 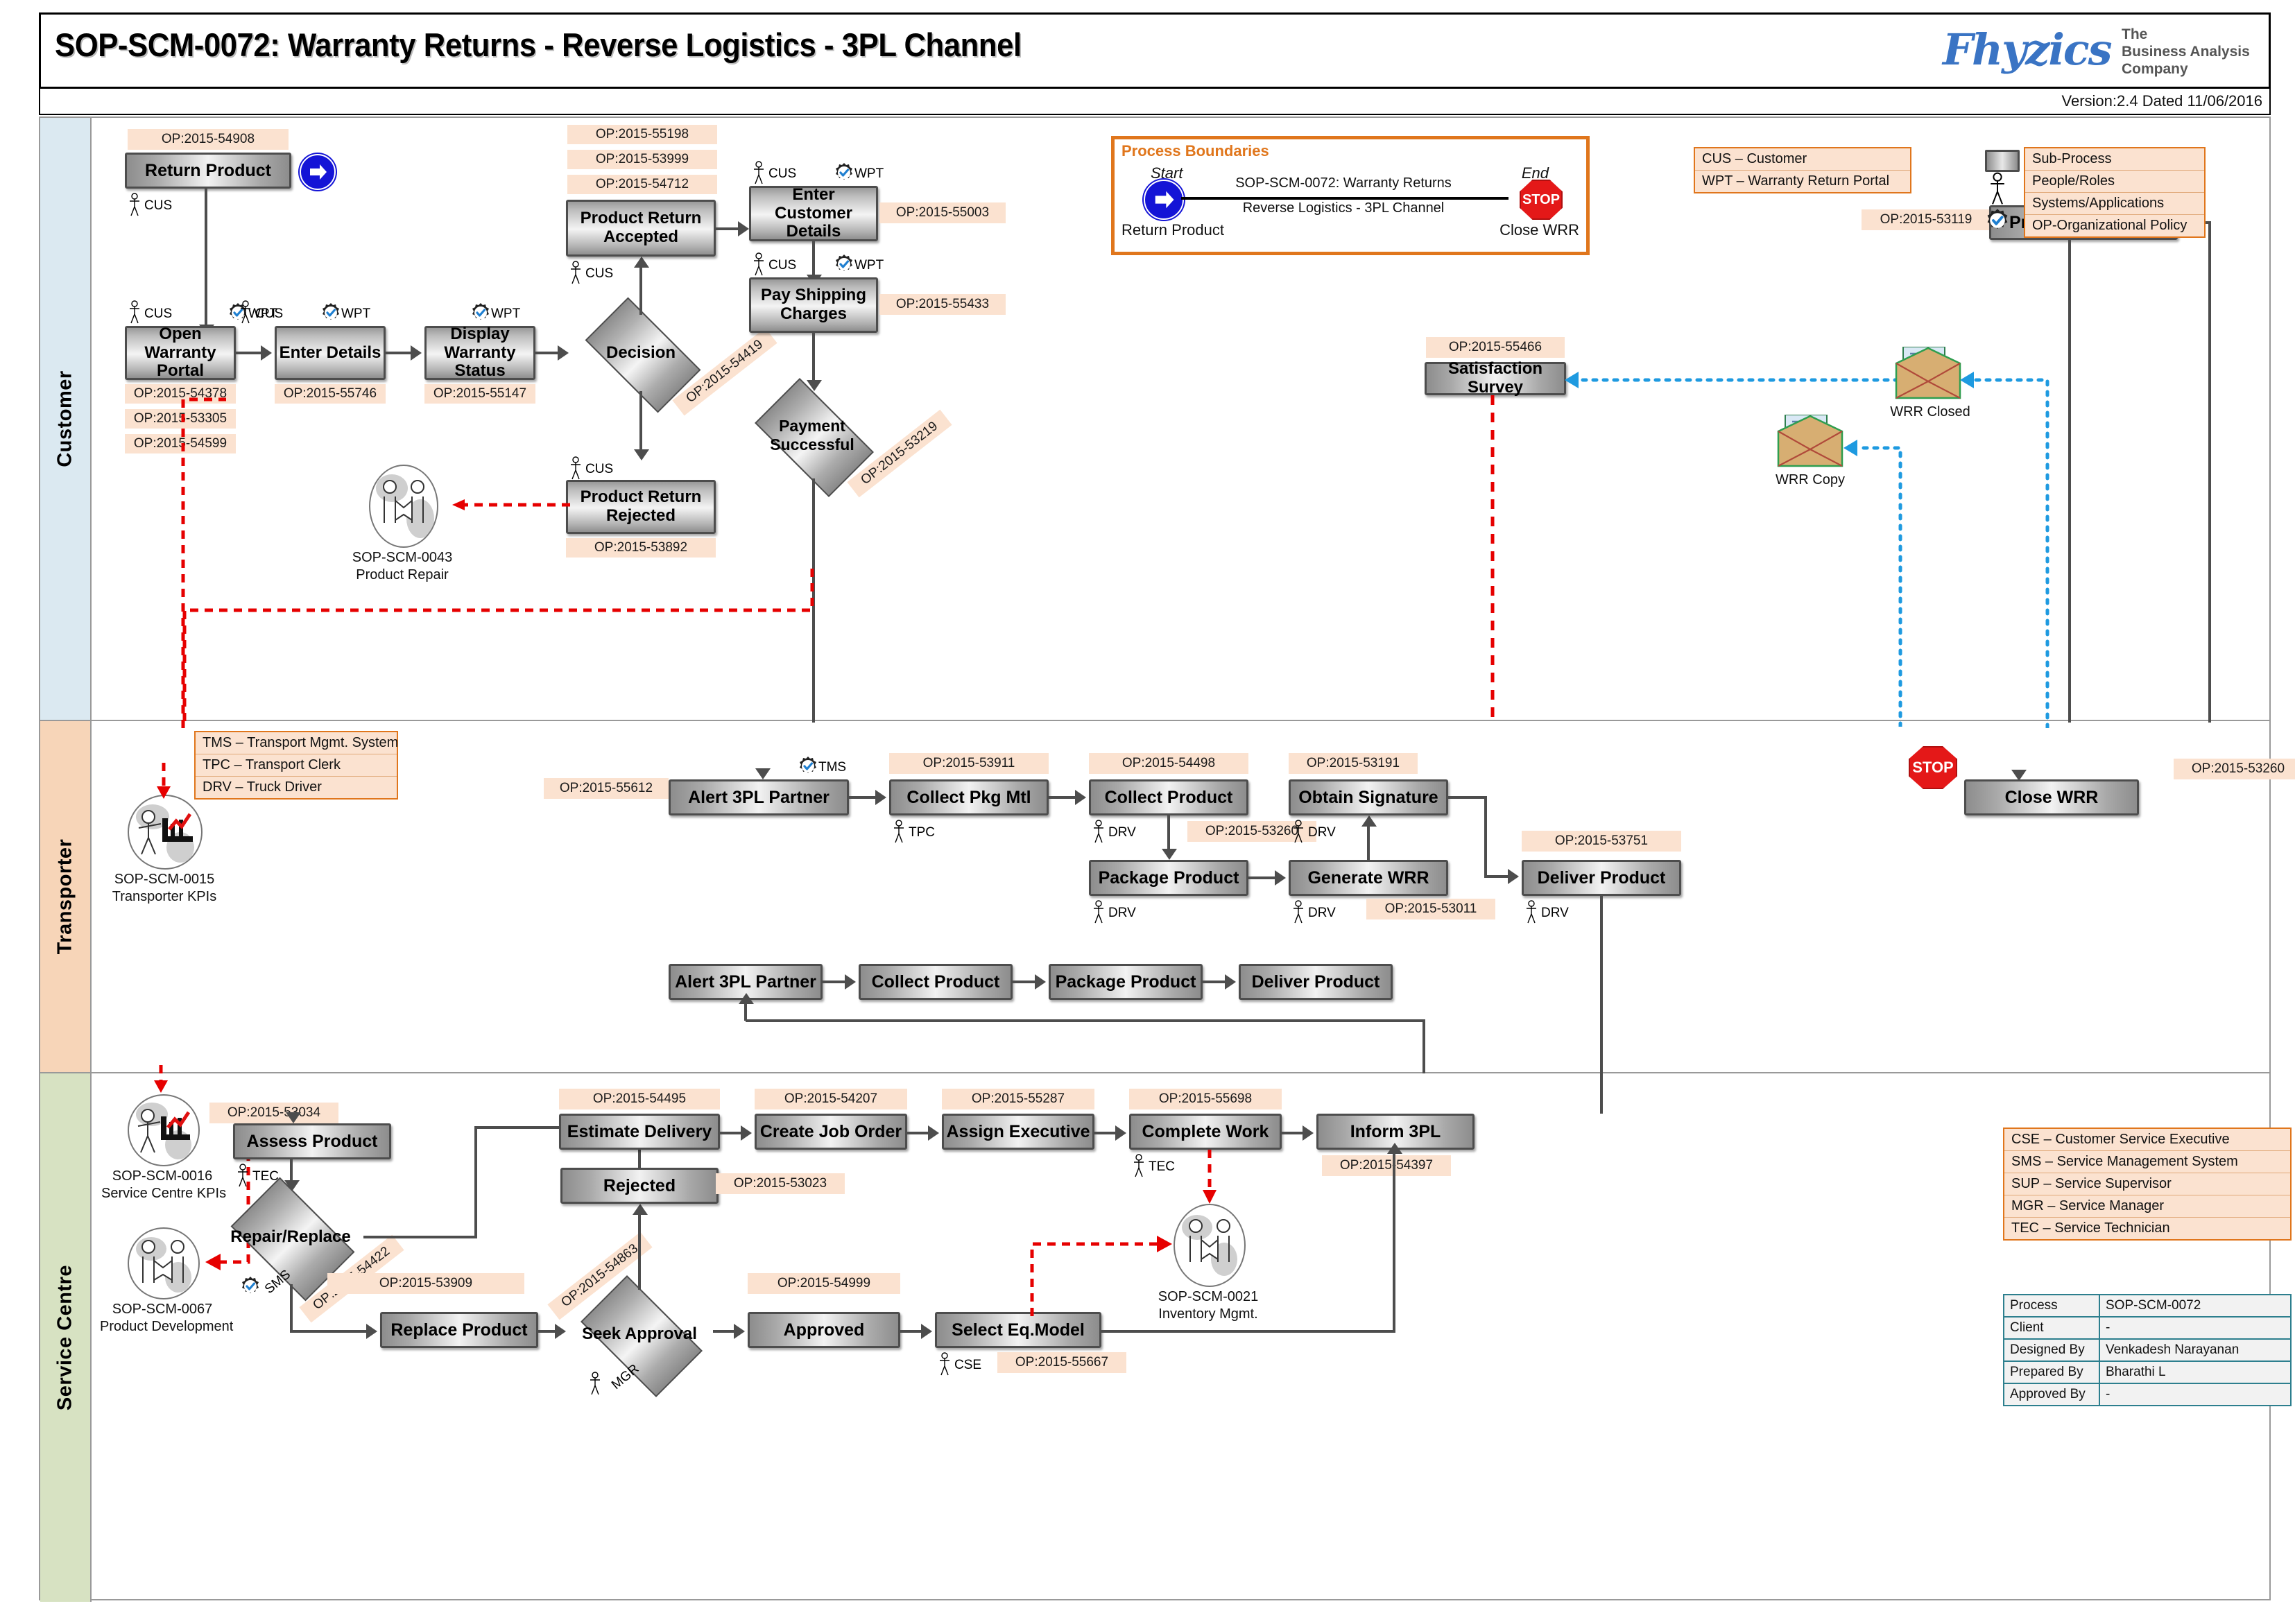 I want to click on op-chip-return-product: OP:2015-54908, so click(x=208, y=140).